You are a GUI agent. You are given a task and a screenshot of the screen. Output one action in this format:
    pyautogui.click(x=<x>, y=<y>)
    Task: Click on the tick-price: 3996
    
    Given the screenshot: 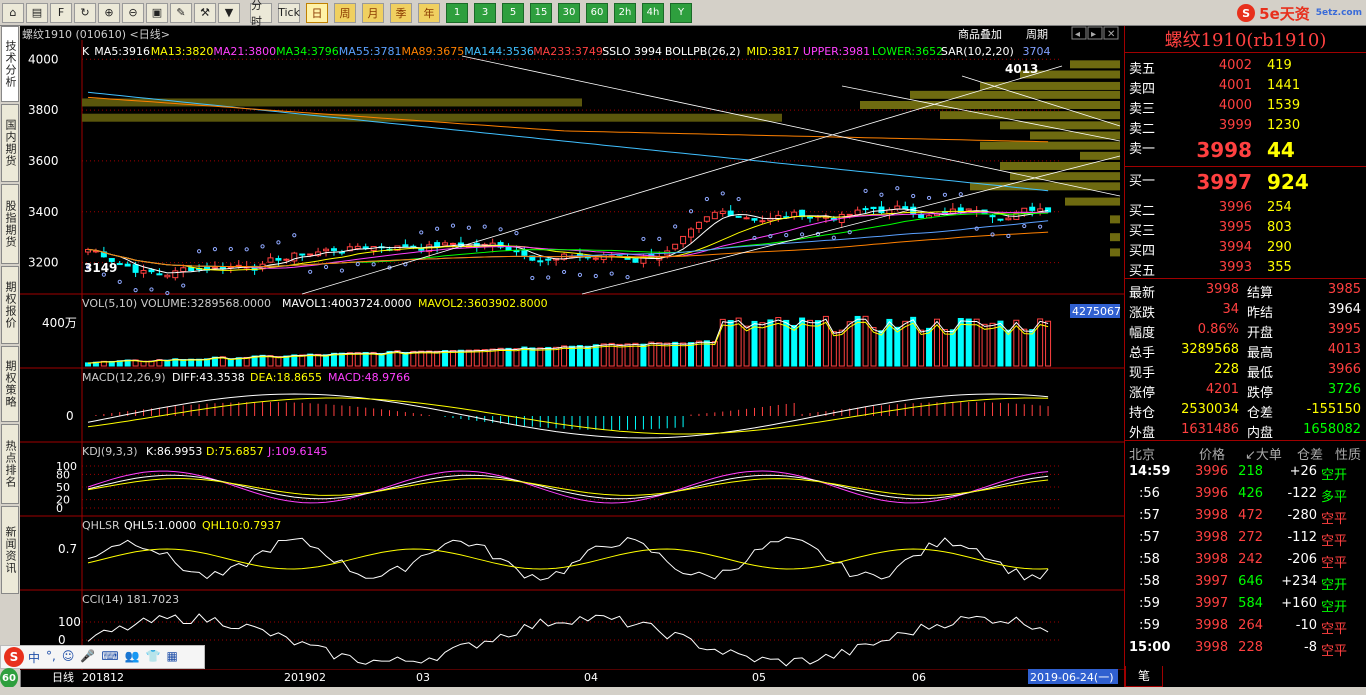 What is the action you would take?
    pyautogui.click(x=1212, y=471)
    